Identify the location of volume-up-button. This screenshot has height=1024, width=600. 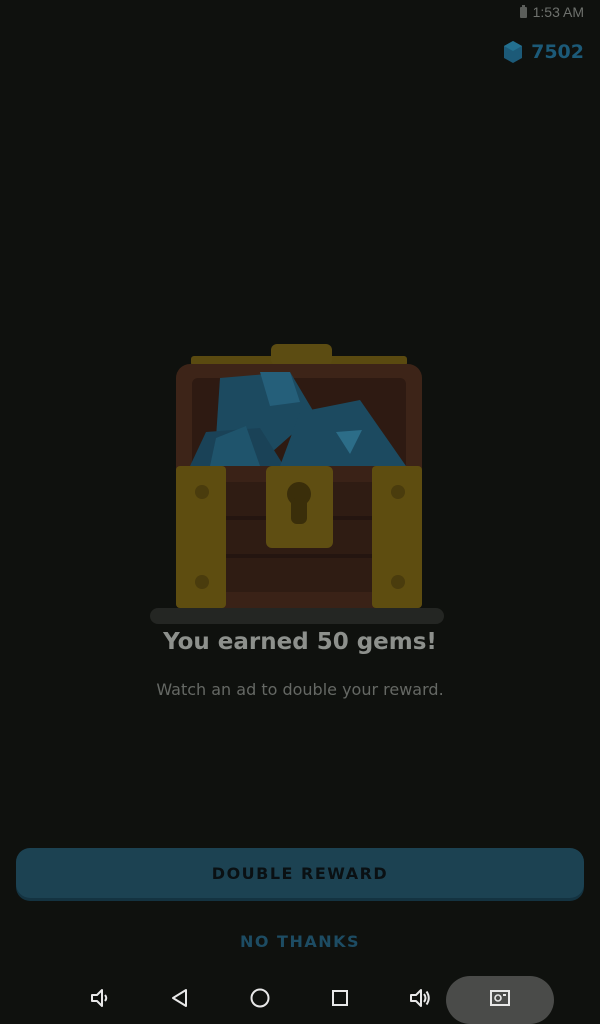
(420, 1000).